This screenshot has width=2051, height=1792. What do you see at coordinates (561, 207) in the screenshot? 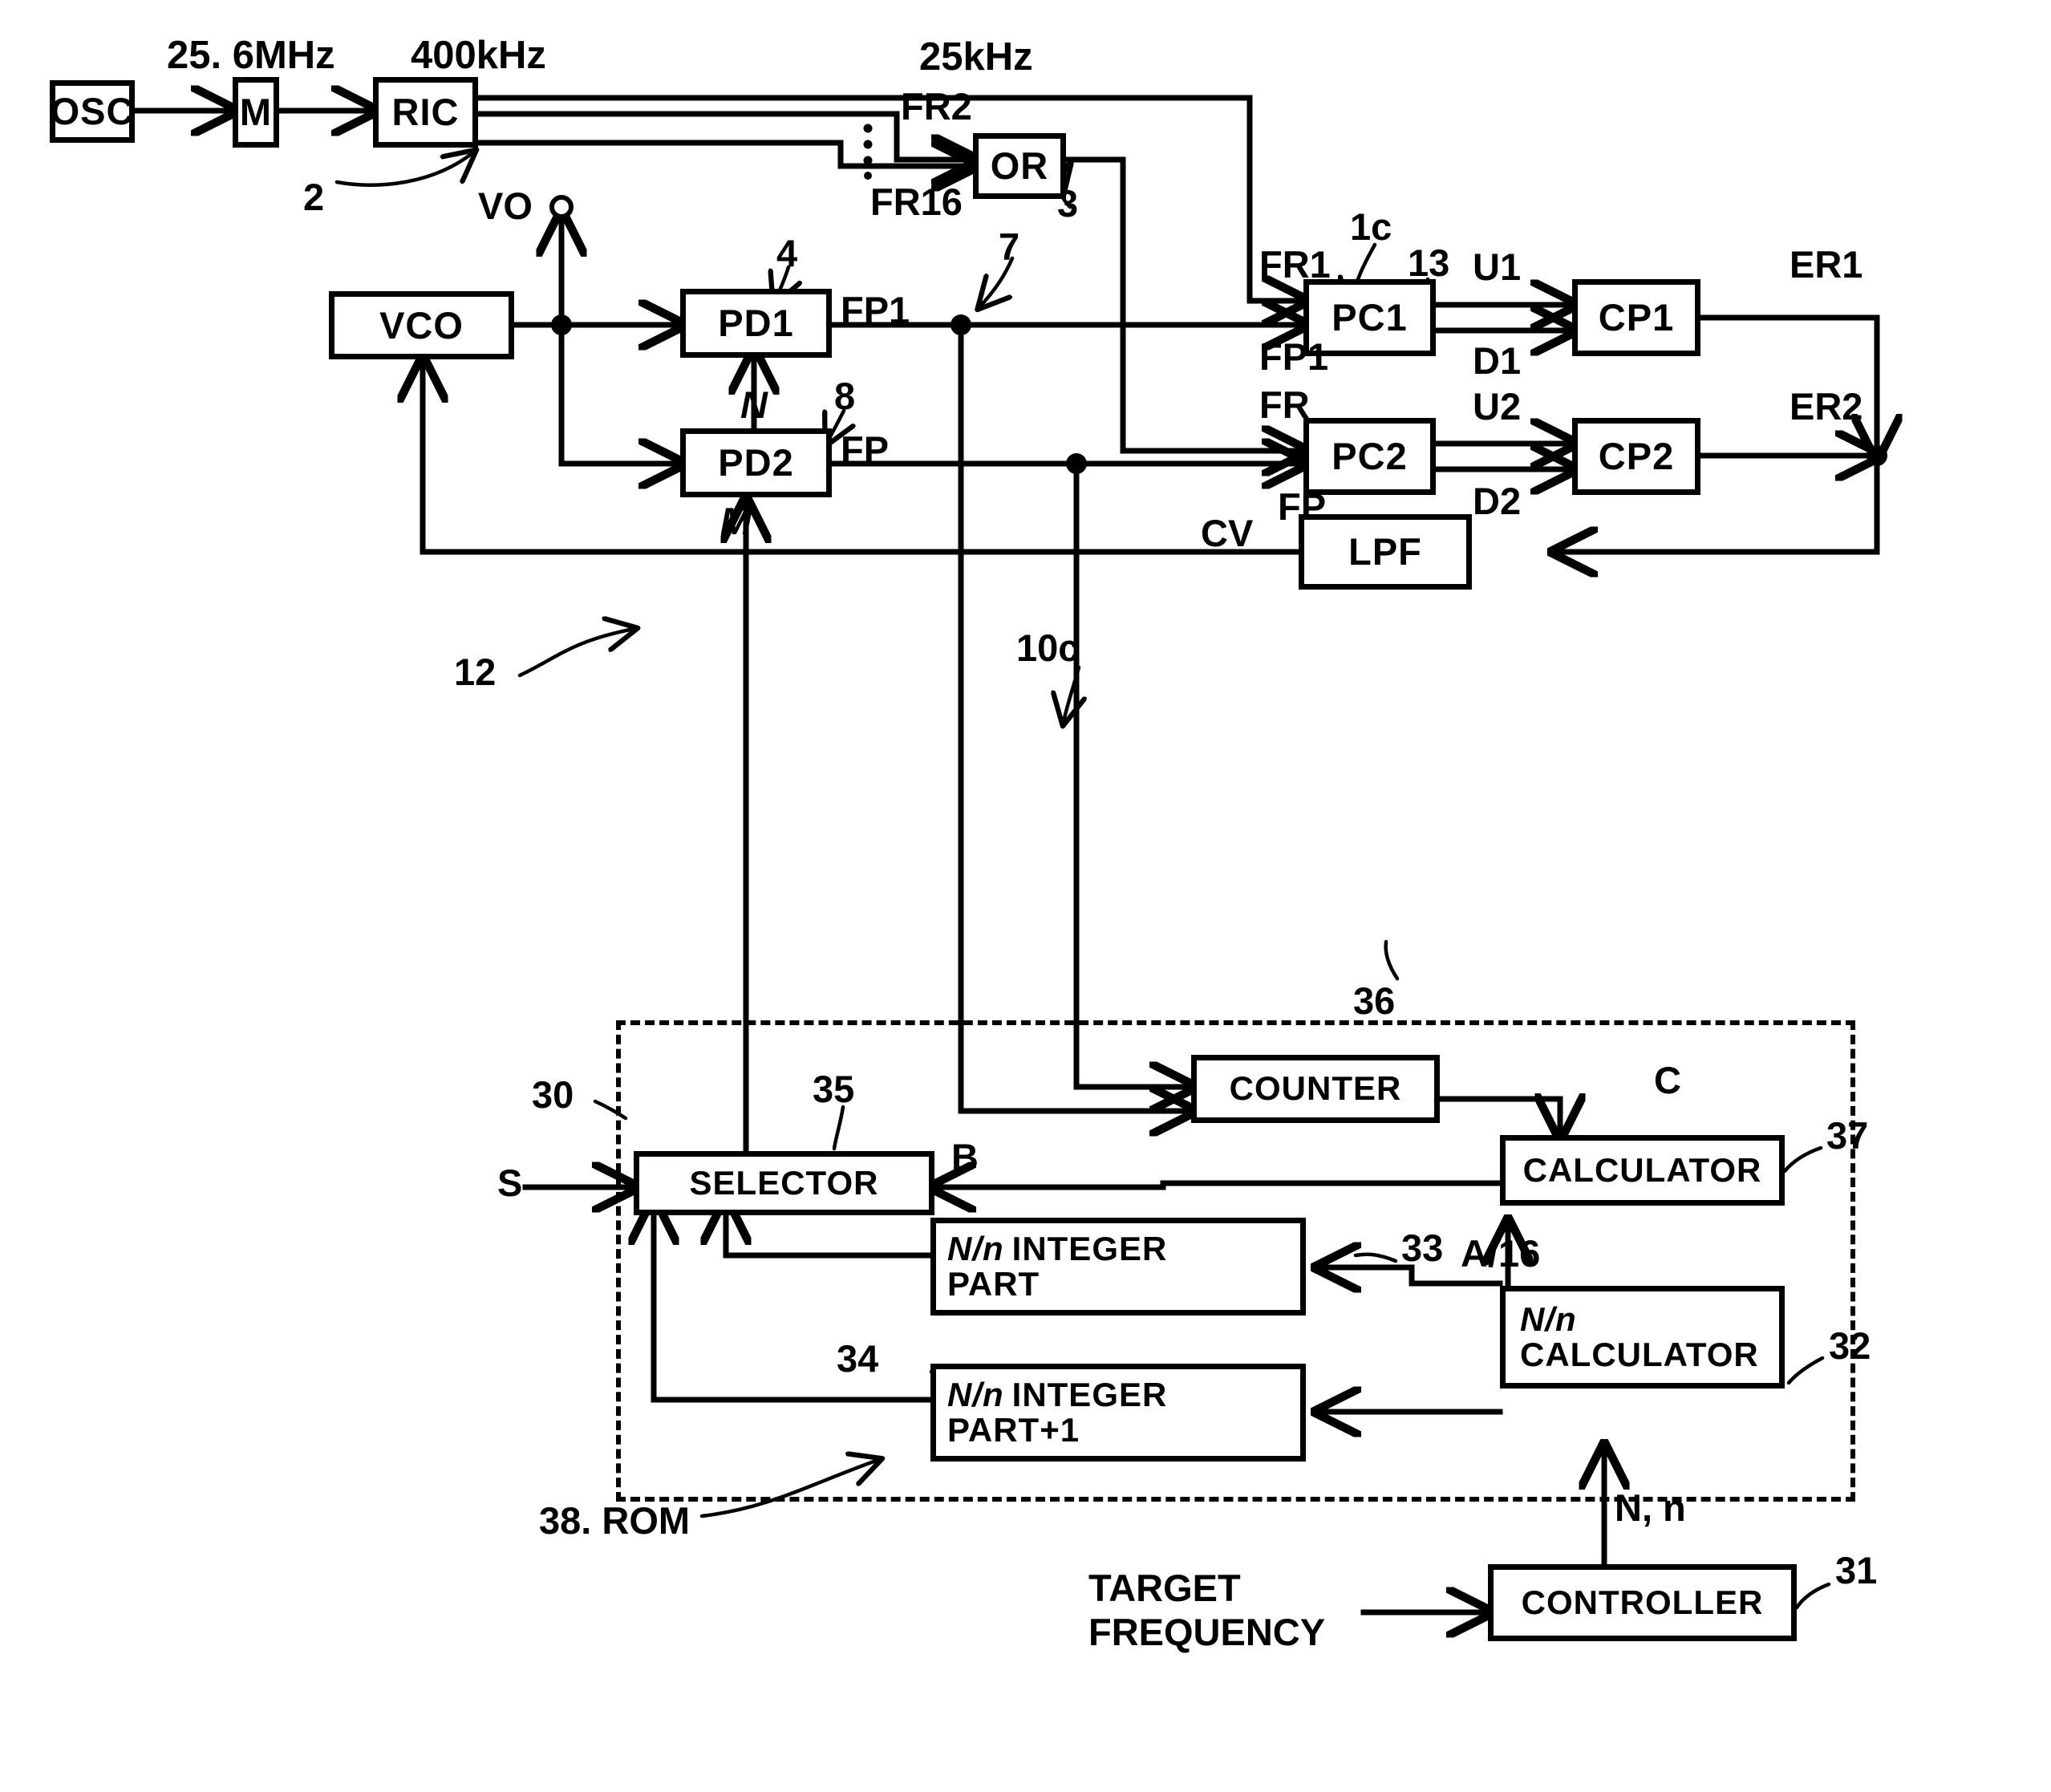
I see `vo-terminal-icon` at bounding box center [561, 207].